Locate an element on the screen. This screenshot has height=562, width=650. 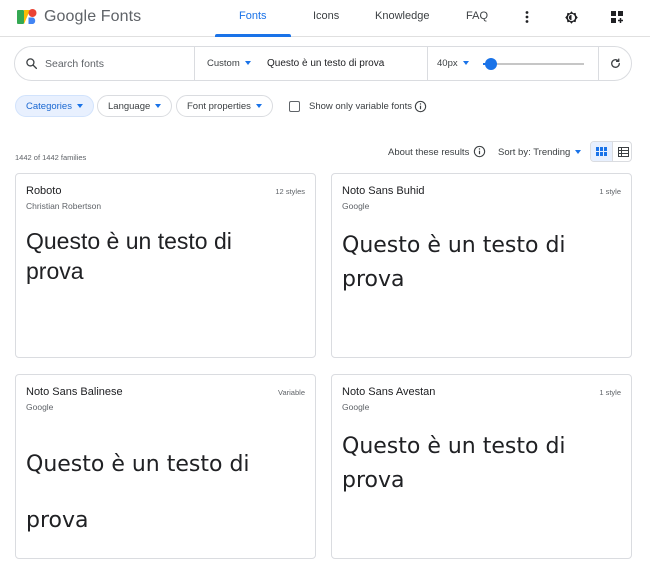
font-properties-filter-button: Font properties is located at coordinates (224, 106).